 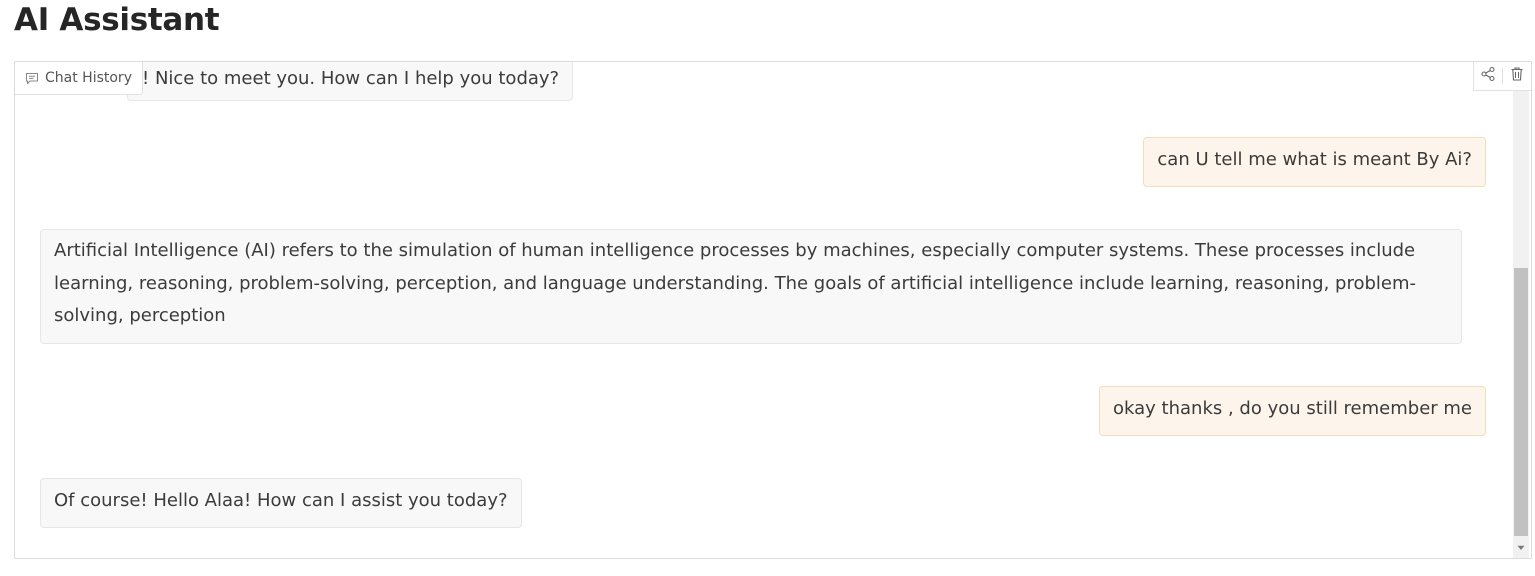 What do you see at coordinates (88, 78) in the screenshot?
I see `chat-history-label: Chat History` at bounding box center [88, 78].